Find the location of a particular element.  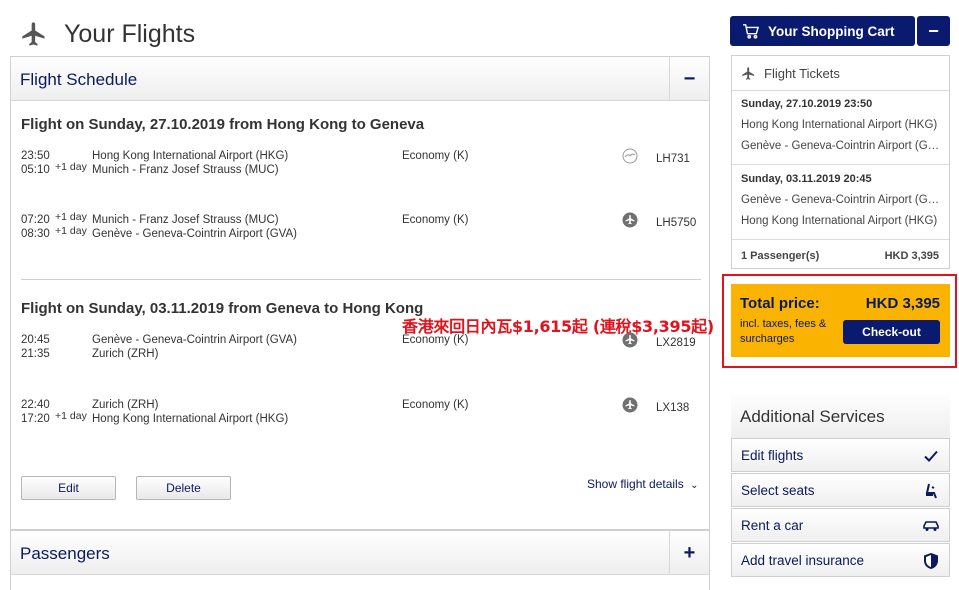

page-header: Your Flights is located at coordinates (170, 34).